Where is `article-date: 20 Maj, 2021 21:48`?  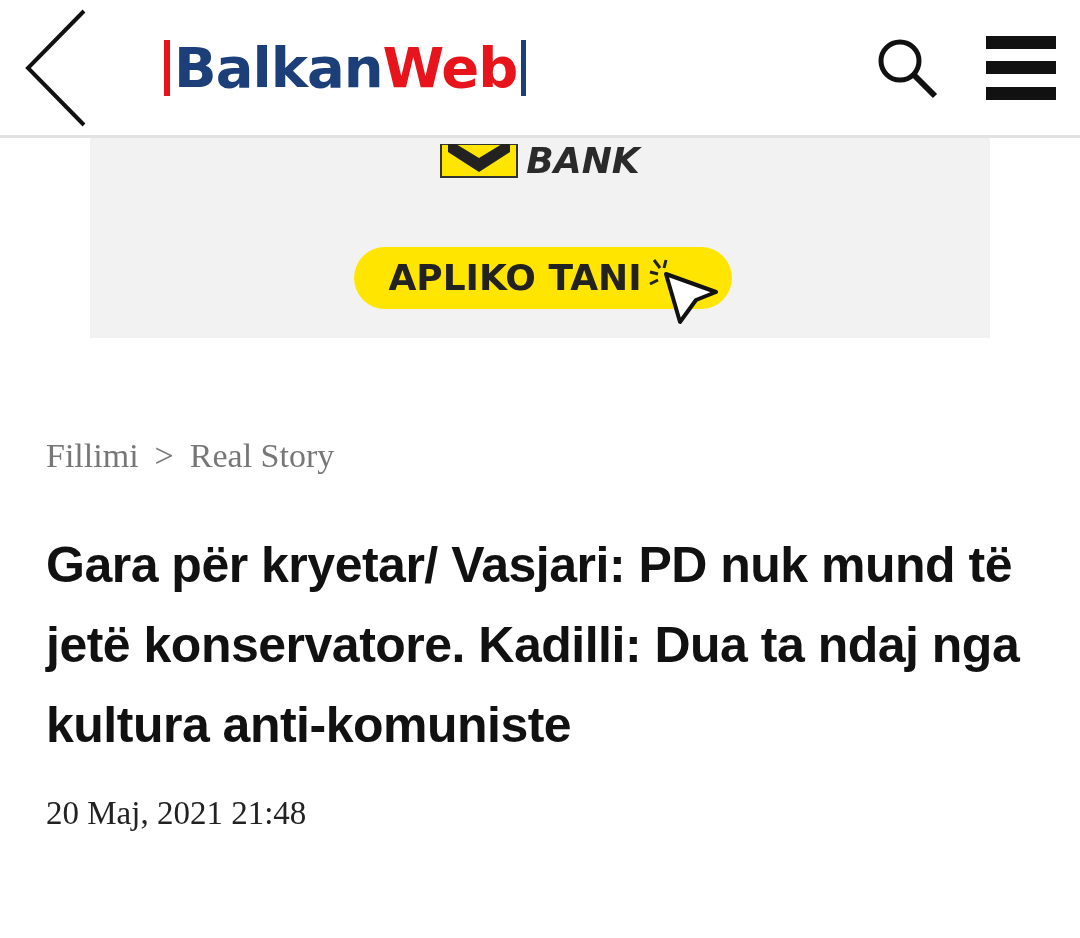
article-date: 20 Maj, 2021 21:48 is located at coordinates (176, 813).